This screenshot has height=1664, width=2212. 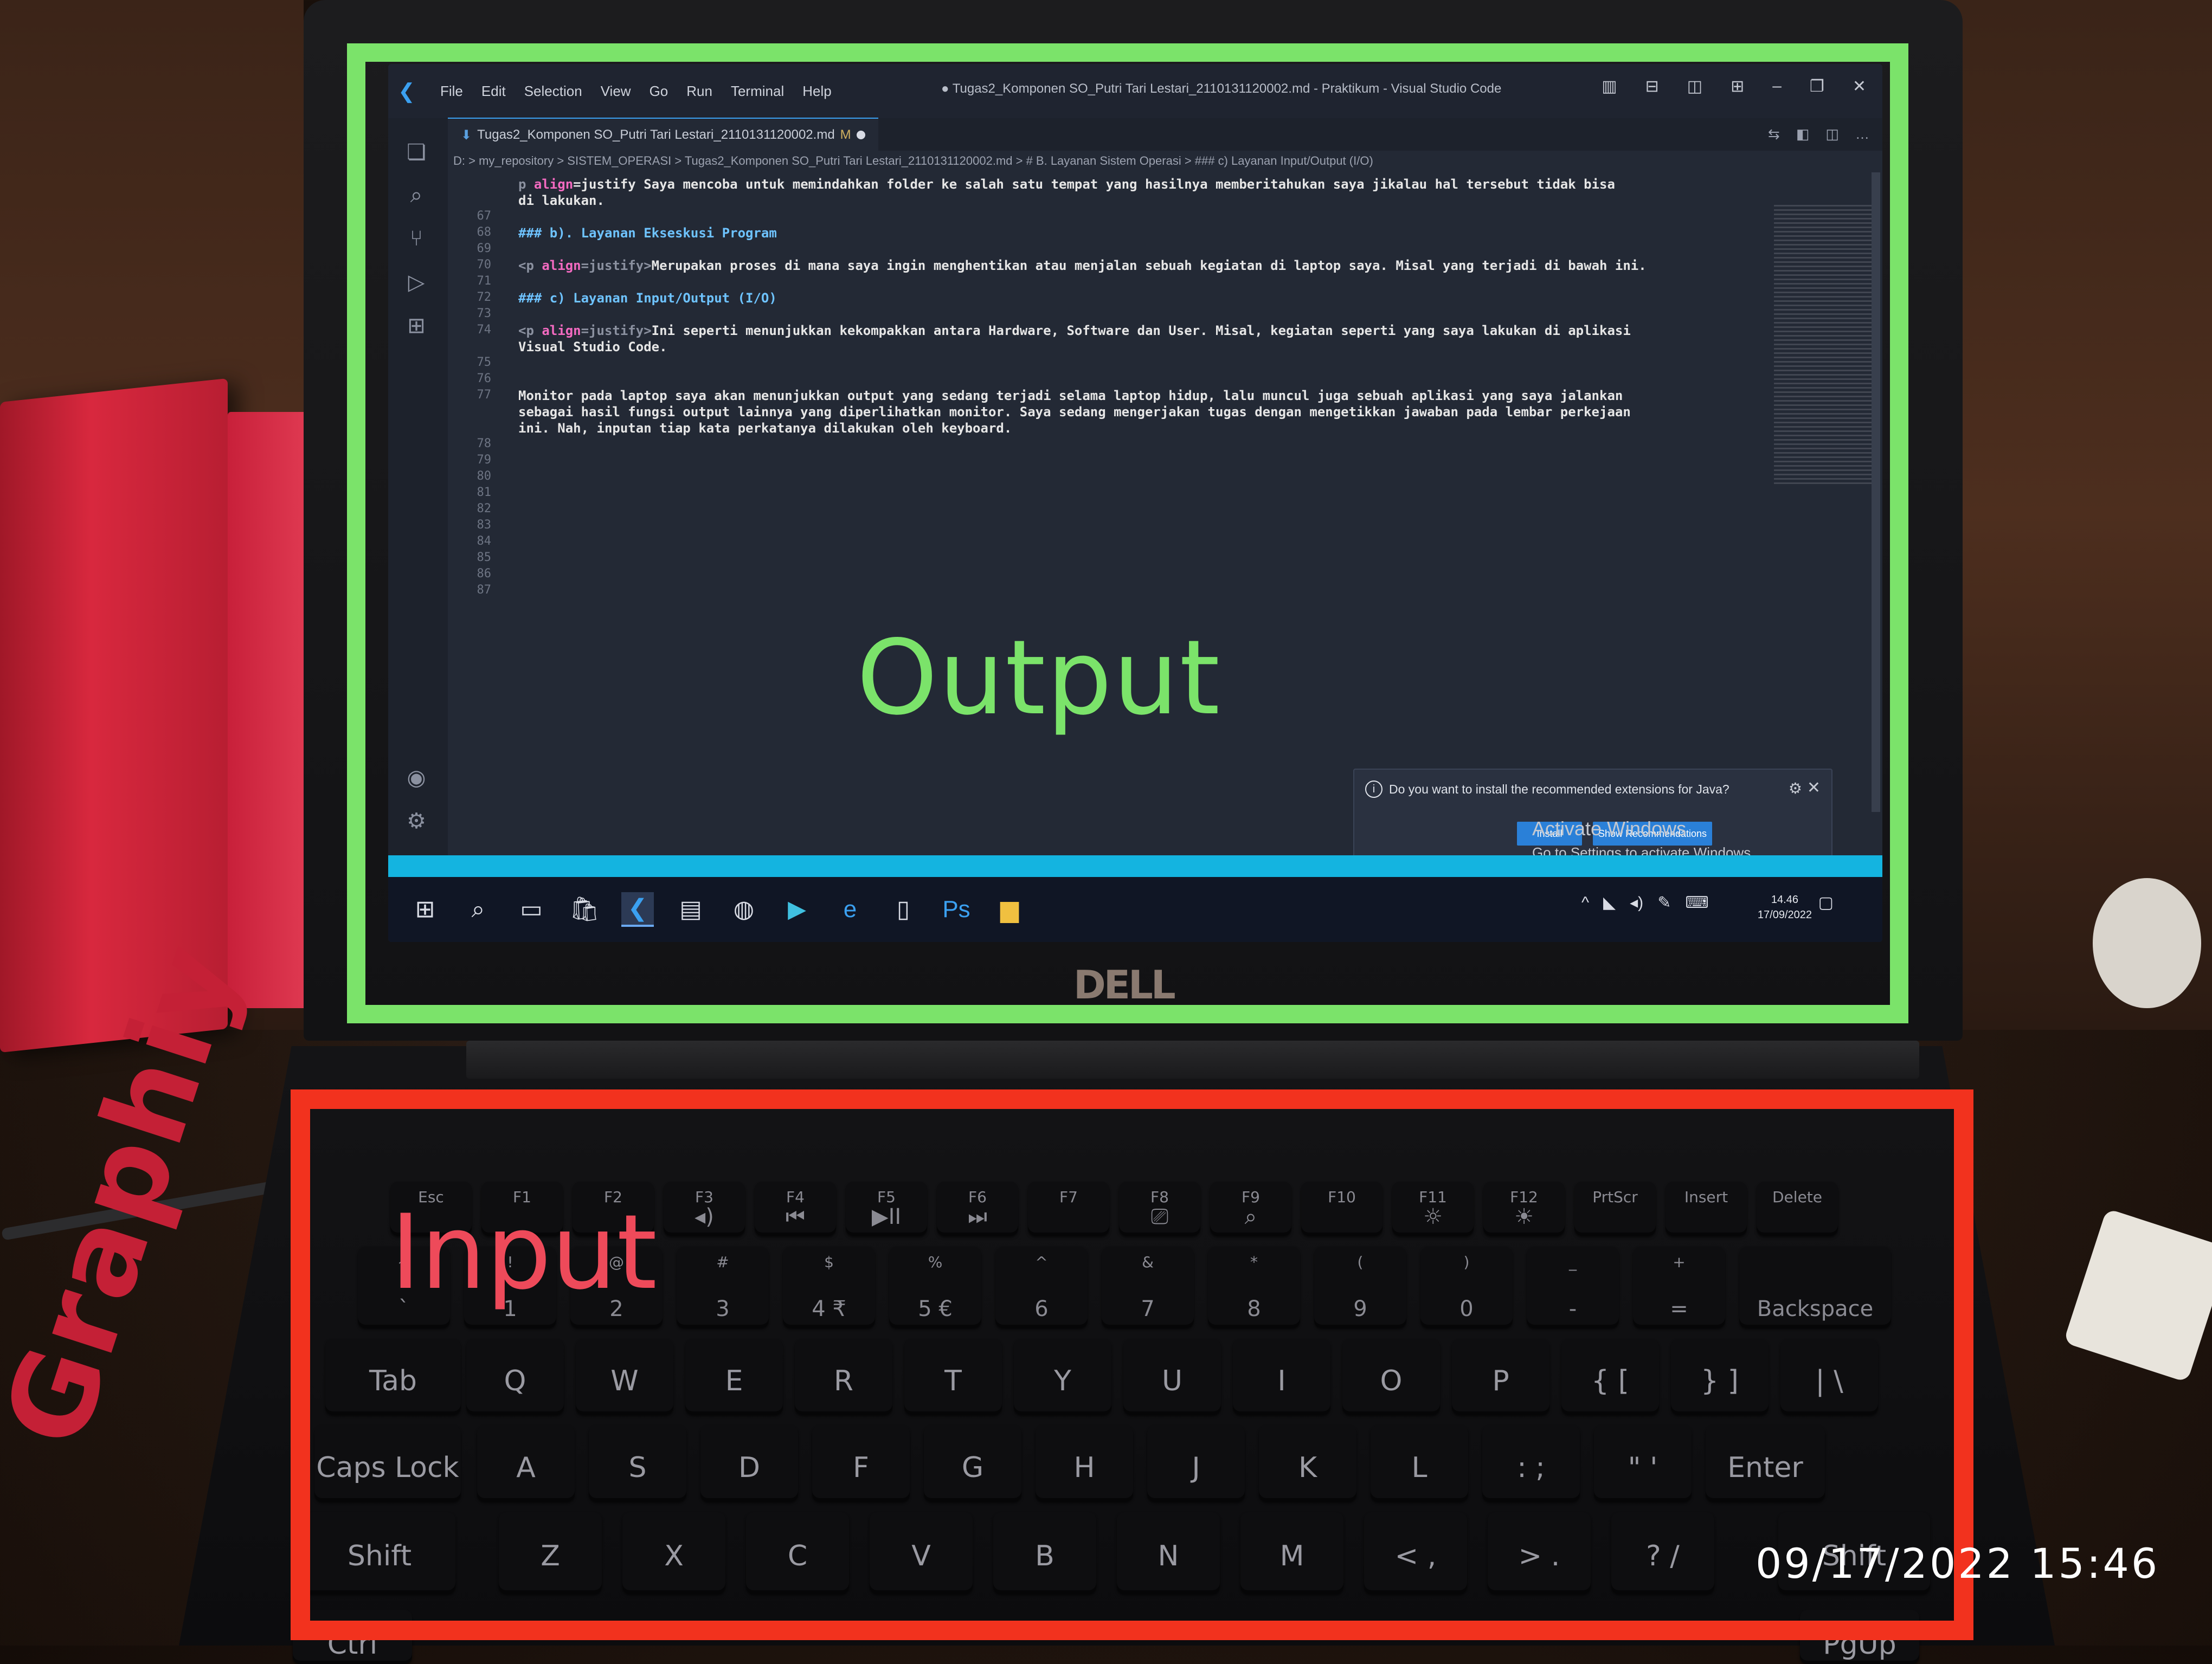 What do you see at coordinates (2147, 943) in the screenshot?
I see `white-object` at bounding box center [2147, 943].